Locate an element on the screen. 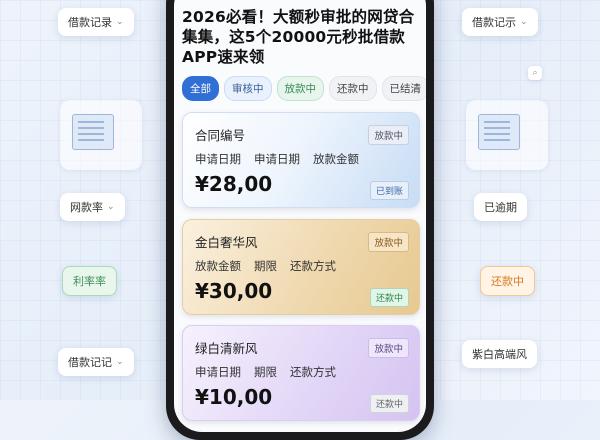 This screenshot has height=440, width=600. rate-chip: 利率率 is located at coordinates (89, 281).